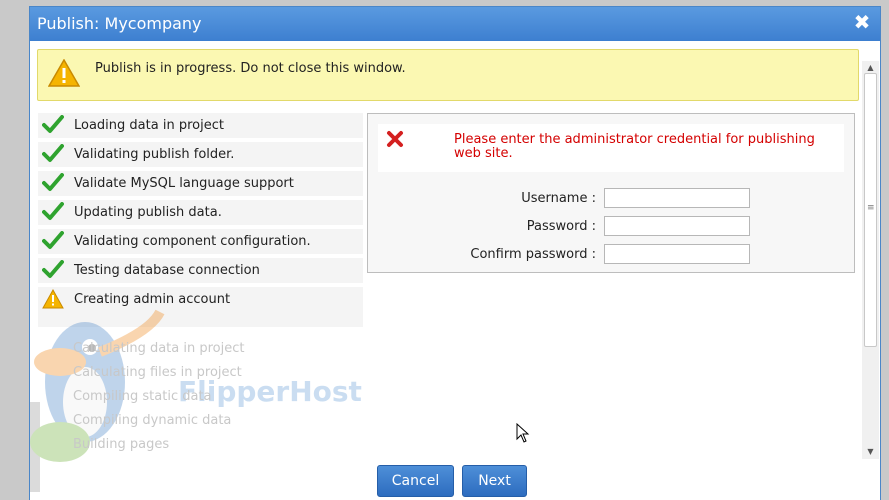 The height and width of the screenshot is (500, 889). Describe the element at coordinates (677, 226) in the screenshot. I see `password-input` at that location.